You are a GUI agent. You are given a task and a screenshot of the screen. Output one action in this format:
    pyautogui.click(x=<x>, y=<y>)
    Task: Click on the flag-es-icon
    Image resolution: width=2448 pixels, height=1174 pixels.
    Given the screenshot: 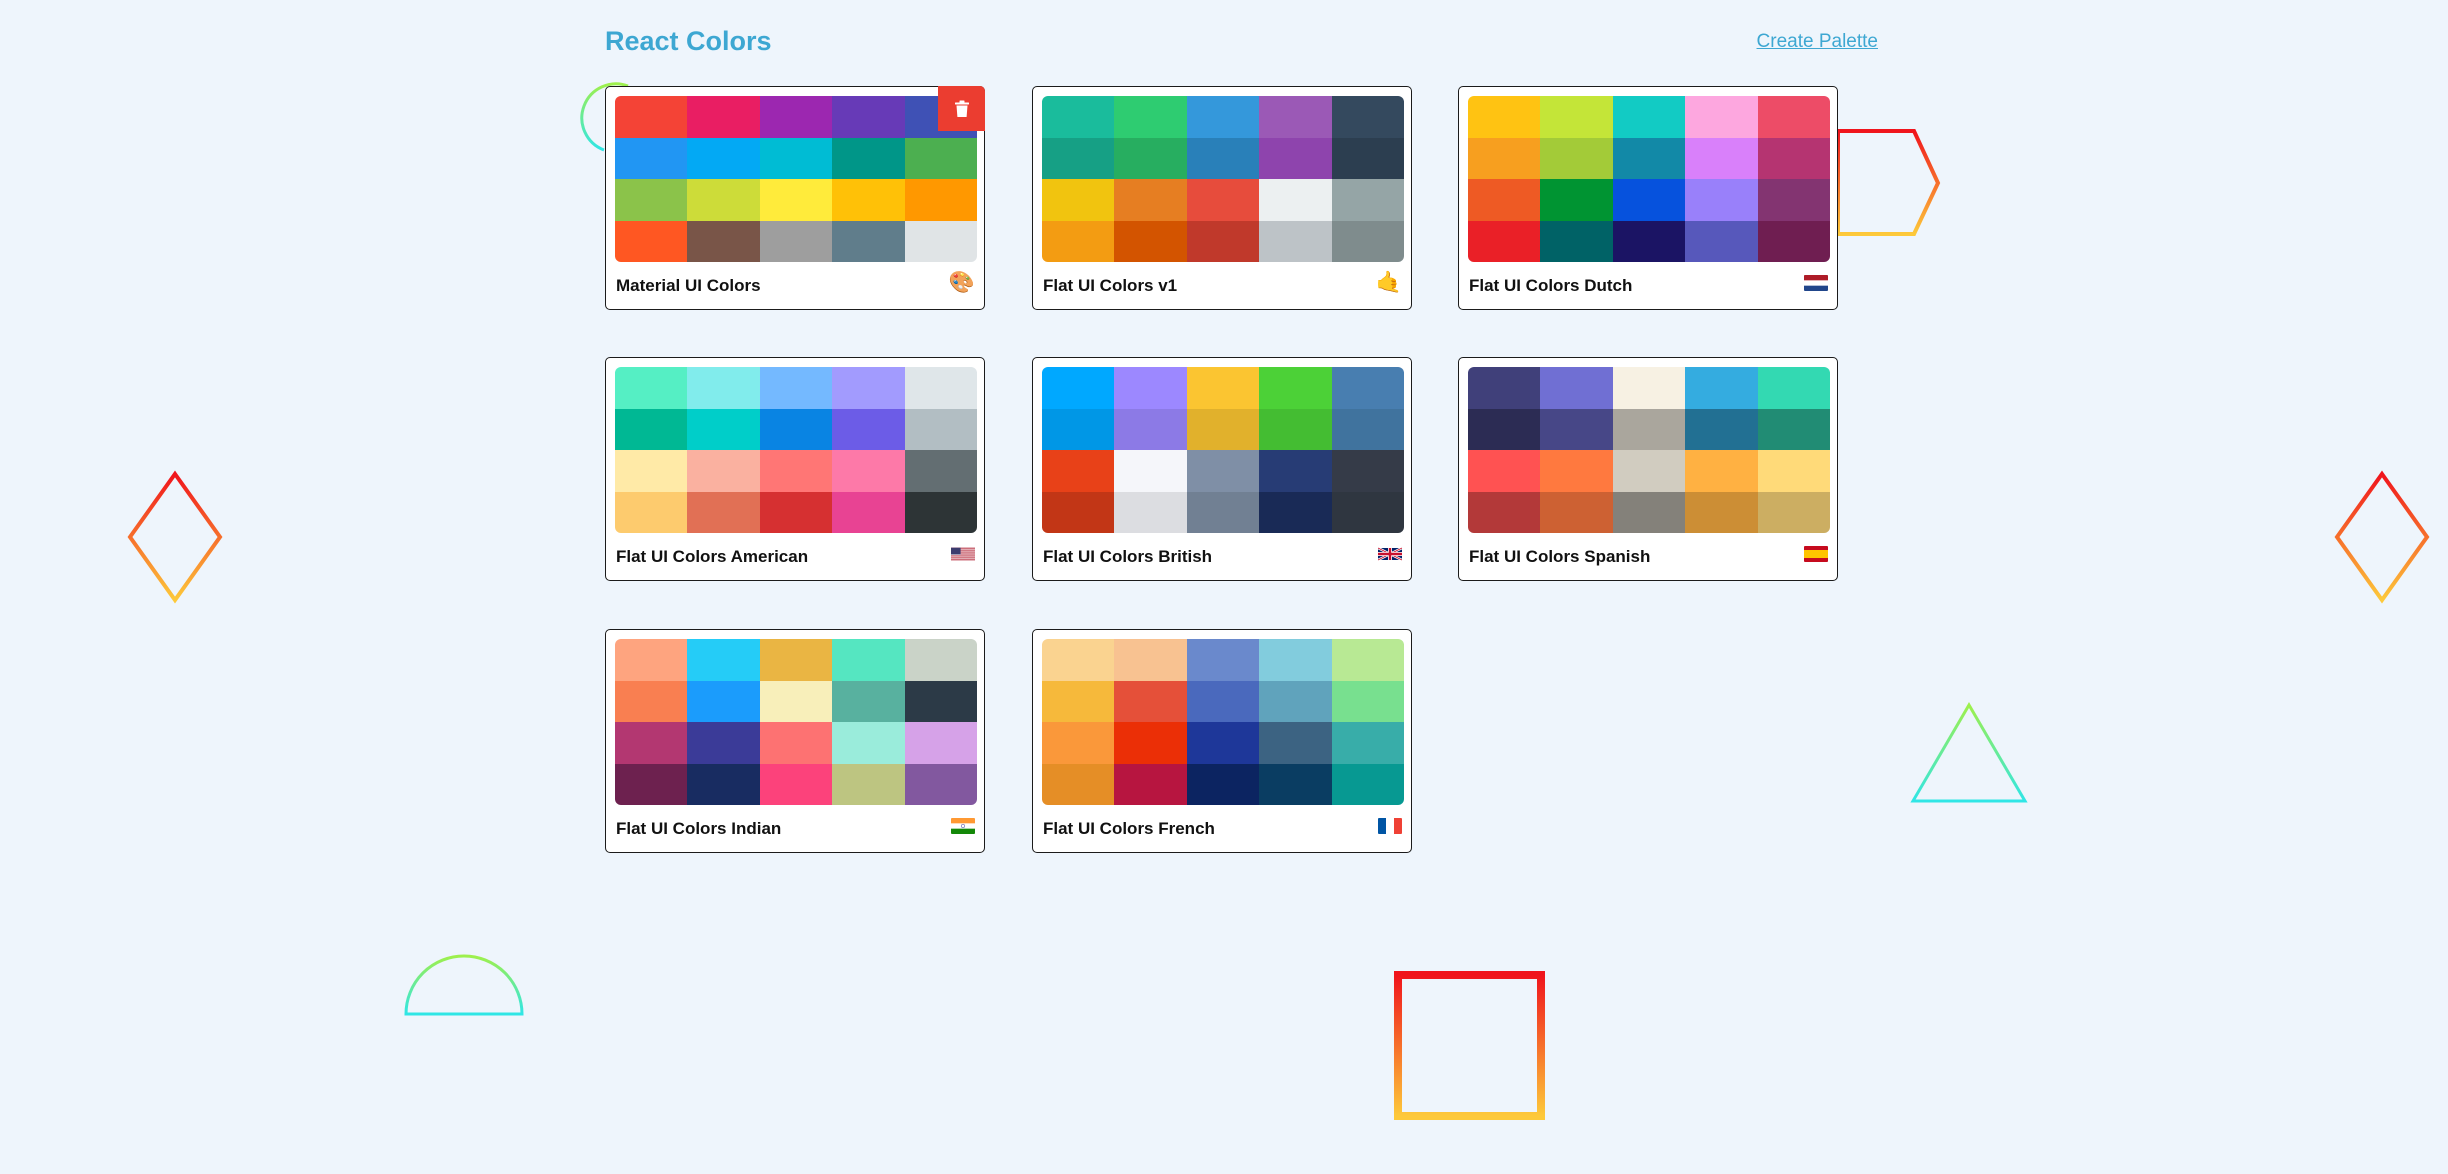 What is the action you would take?
    pyautogui.click(x=1816, y=554)
    